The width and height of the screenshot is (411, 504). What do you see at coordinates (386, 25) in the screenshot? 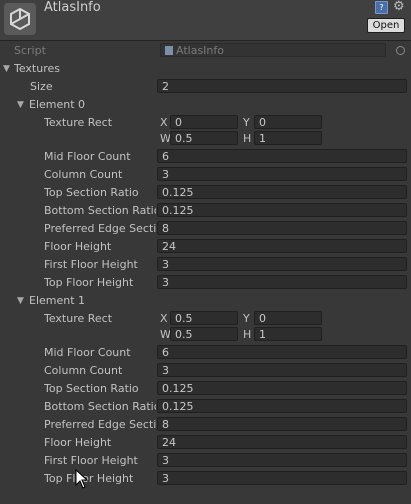
I see `open-button: Open` at bounding box center [386, 25].